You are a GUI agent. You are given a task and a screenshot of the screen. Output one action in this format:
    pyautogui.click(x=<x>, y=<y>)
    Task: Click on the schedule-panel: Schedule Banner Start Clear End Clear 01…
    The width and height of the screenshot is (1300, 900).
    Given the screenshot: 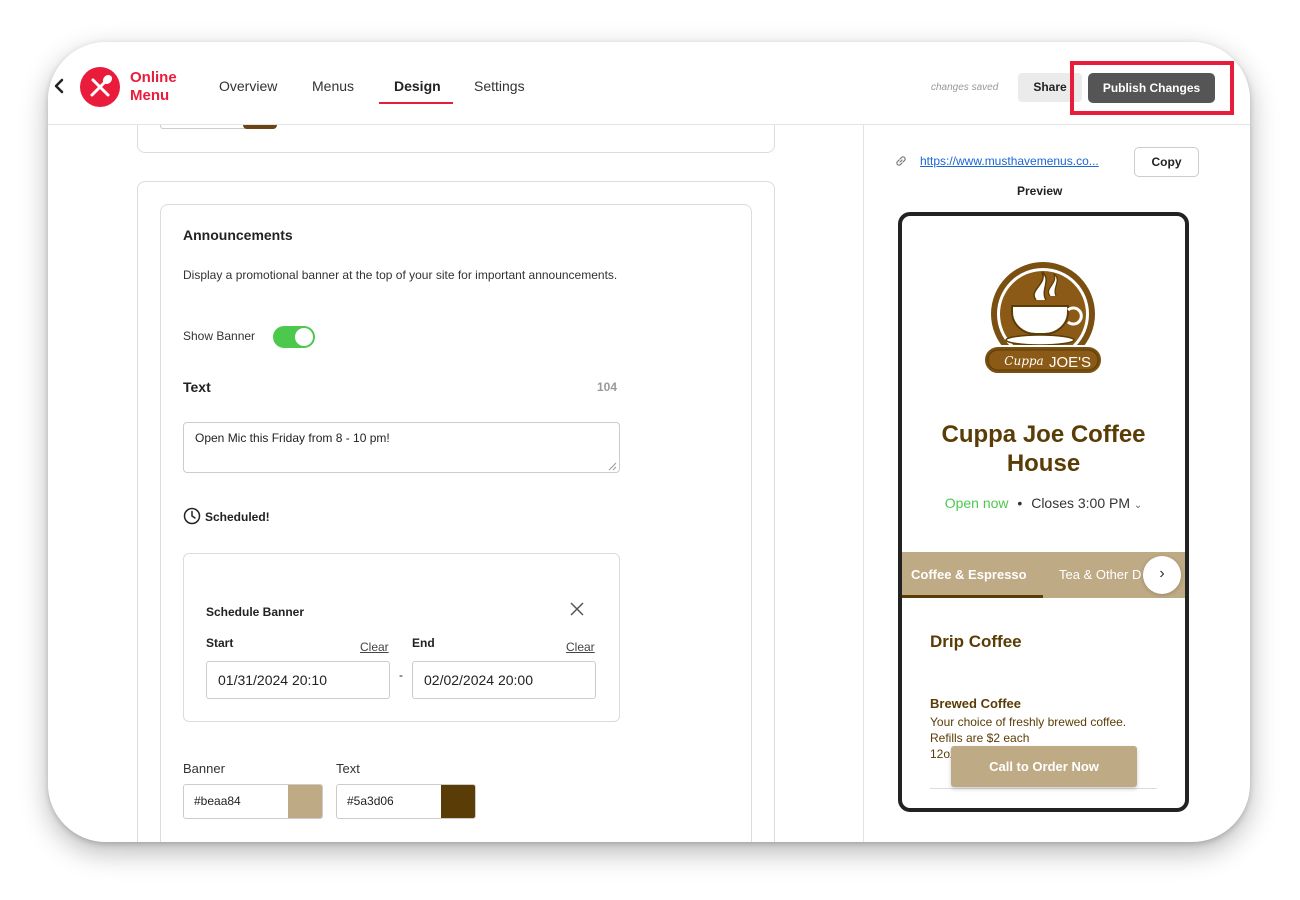 What is the action you would take?
    pyautogui.click(x=401, y=637)
    